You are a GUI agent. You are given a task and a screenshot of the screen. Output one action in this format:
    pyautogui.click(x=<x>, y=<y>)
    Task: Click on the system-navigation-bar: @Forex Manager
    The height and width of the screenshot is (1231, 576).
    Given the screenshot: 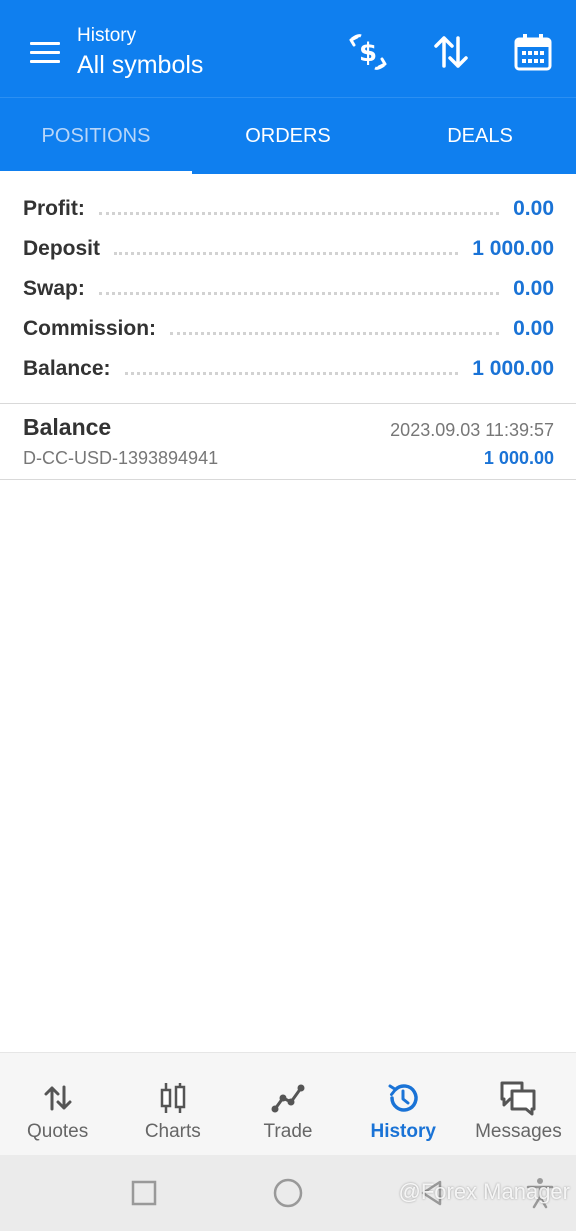 What is the action you would take?
    pyautogui.click(x=288, y=1193)
    